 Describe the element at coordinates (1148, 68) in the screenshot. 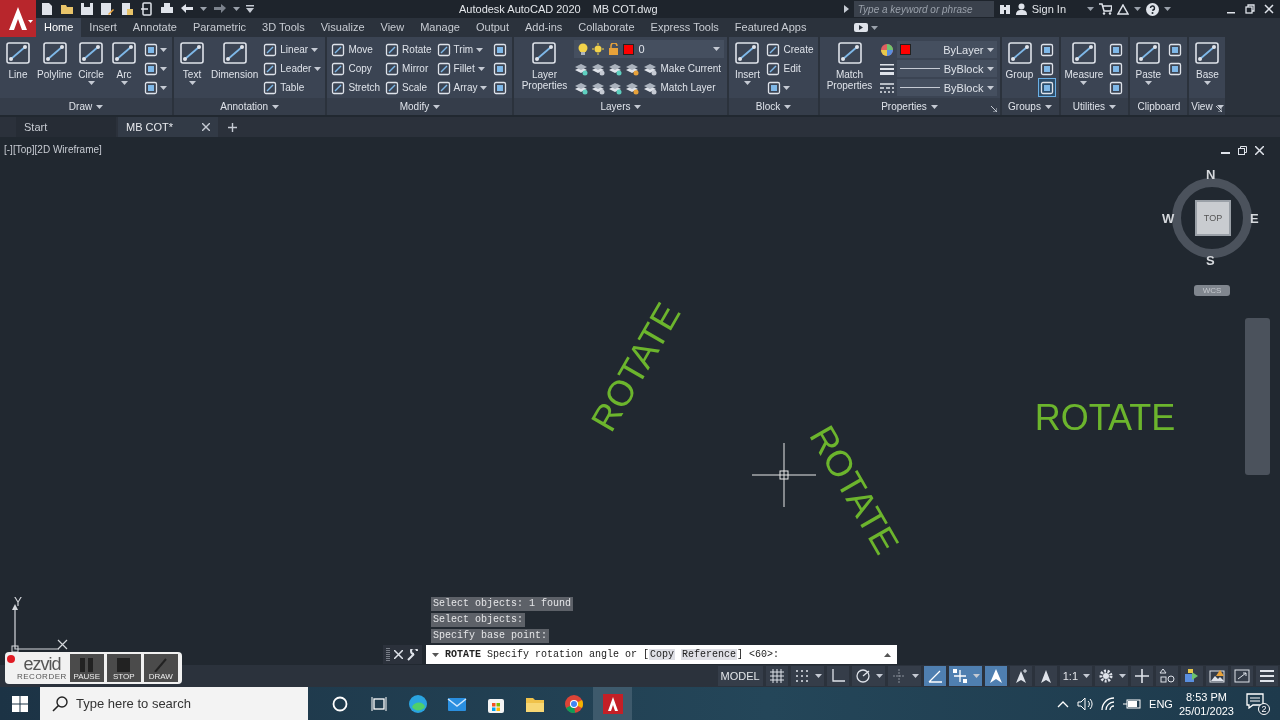

I see `ribbon-tool-button: Paste` at that location.